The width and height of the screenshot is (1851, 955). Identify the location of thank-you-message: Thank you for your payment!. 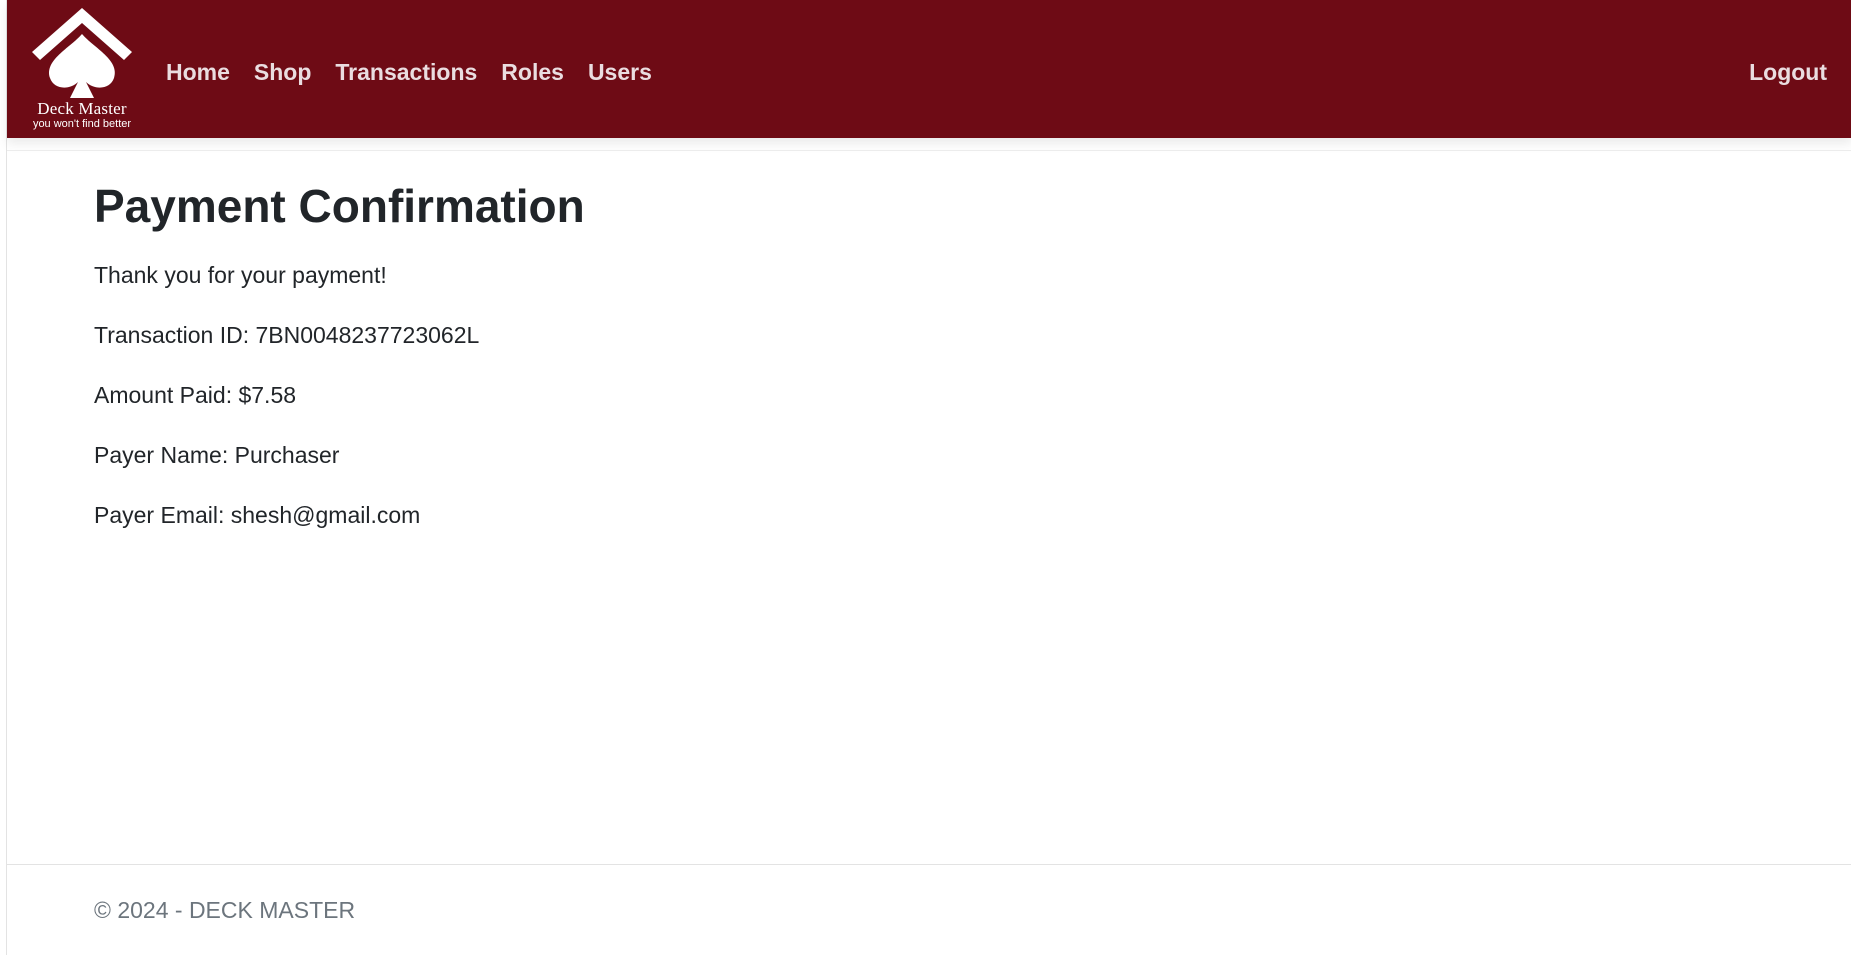
(240, 275).